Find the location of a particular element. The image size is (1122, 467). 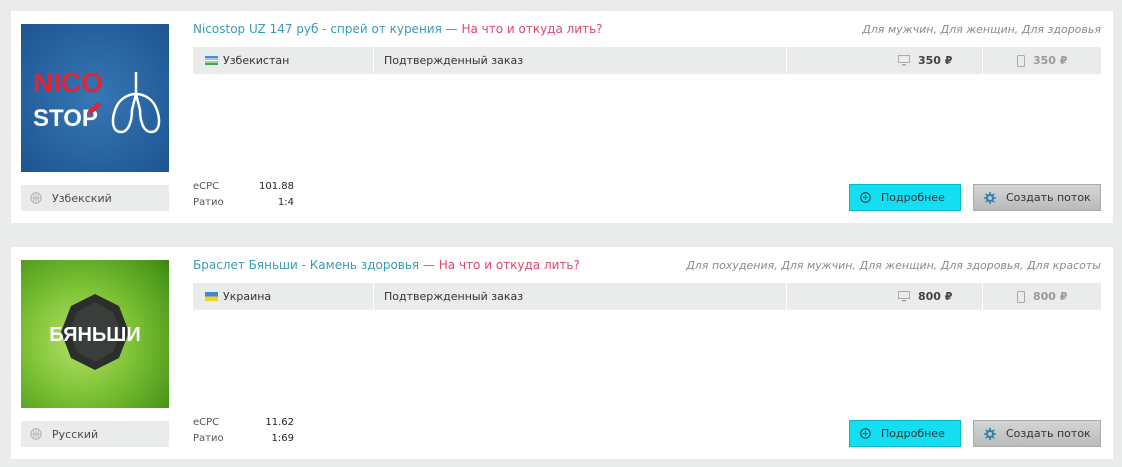

language-label: Русский is located at coordinates (75, 434).